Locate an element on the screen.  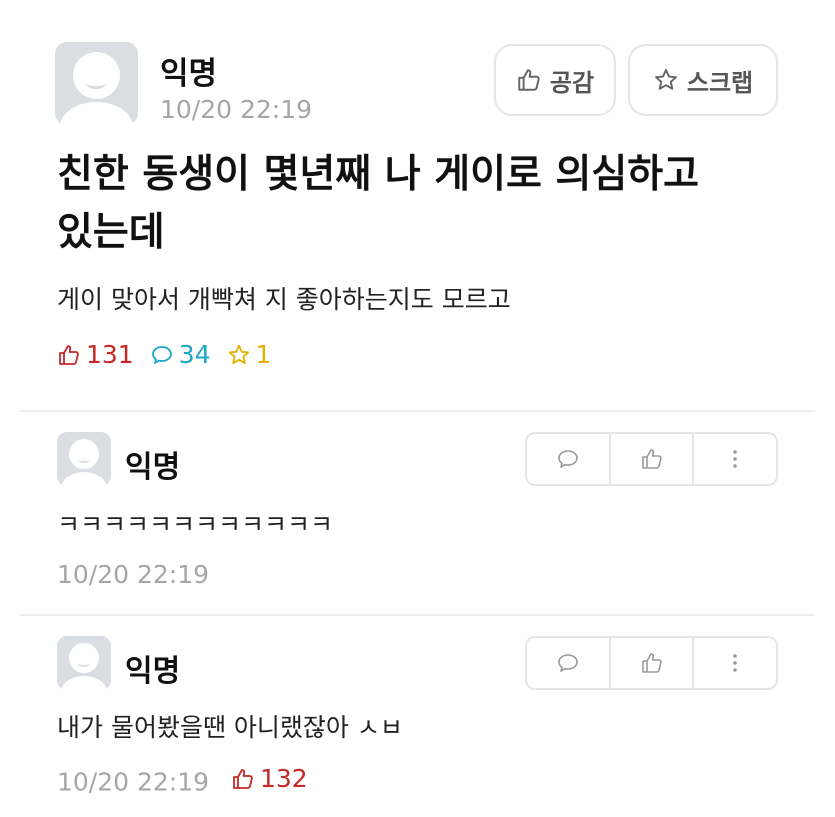
avatar is located at coordinates (96, 83).